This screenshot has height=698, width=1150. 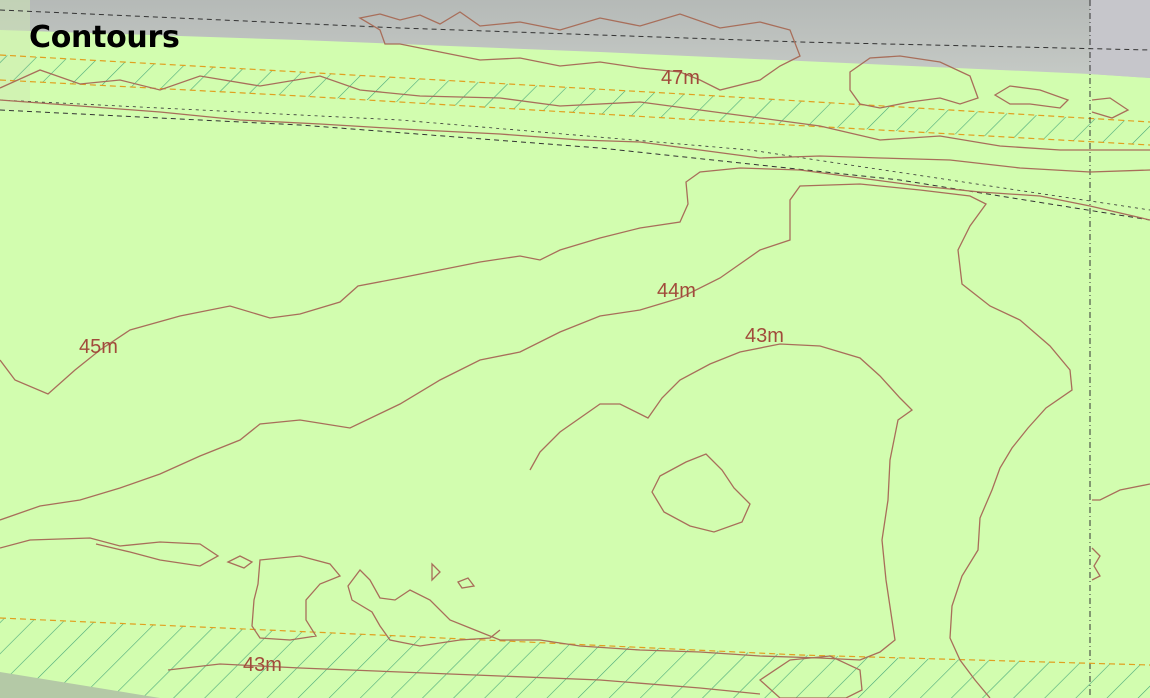 I want to click on contour-label-47m: 47m, so click(x=680, y=78).